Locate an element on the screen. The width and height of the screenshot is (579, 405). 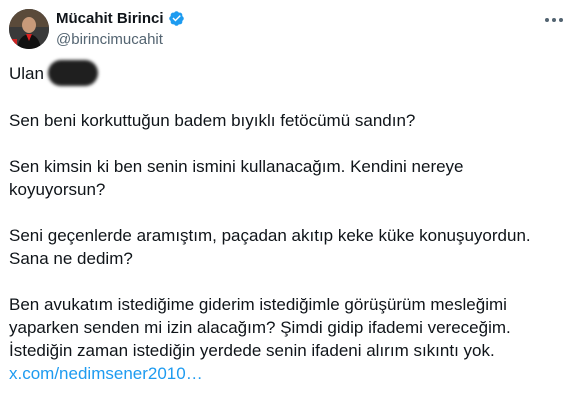
author-handle: @birincimucahit is located at coordinates (109, 39).